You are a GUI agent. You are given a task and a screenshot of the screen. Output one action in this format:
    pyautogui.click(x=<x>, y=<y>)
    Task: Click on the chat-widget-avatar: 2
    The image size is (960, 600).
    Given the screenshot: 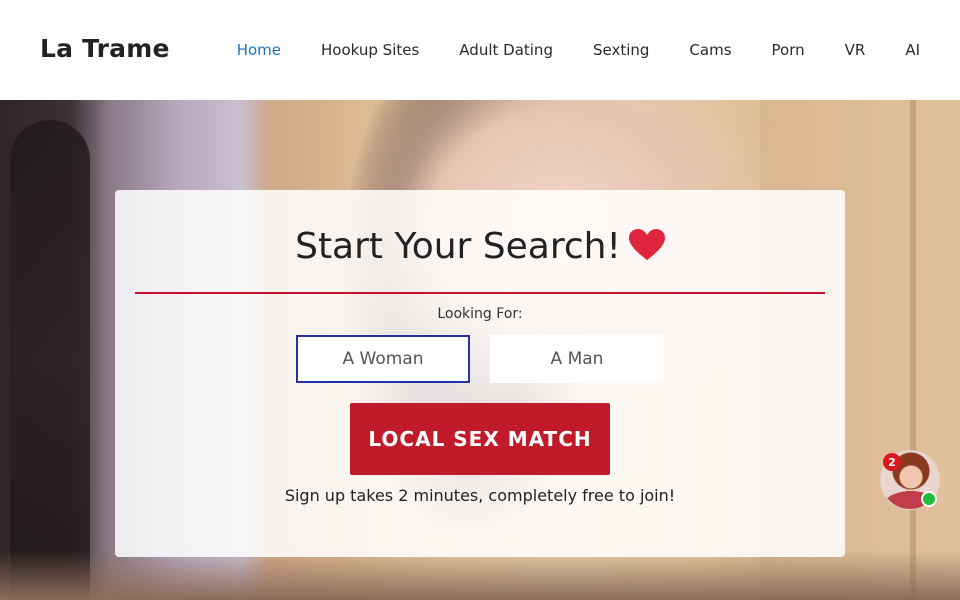 What is the action you would take?
    pyautogui.click(x=910, y=480)
    